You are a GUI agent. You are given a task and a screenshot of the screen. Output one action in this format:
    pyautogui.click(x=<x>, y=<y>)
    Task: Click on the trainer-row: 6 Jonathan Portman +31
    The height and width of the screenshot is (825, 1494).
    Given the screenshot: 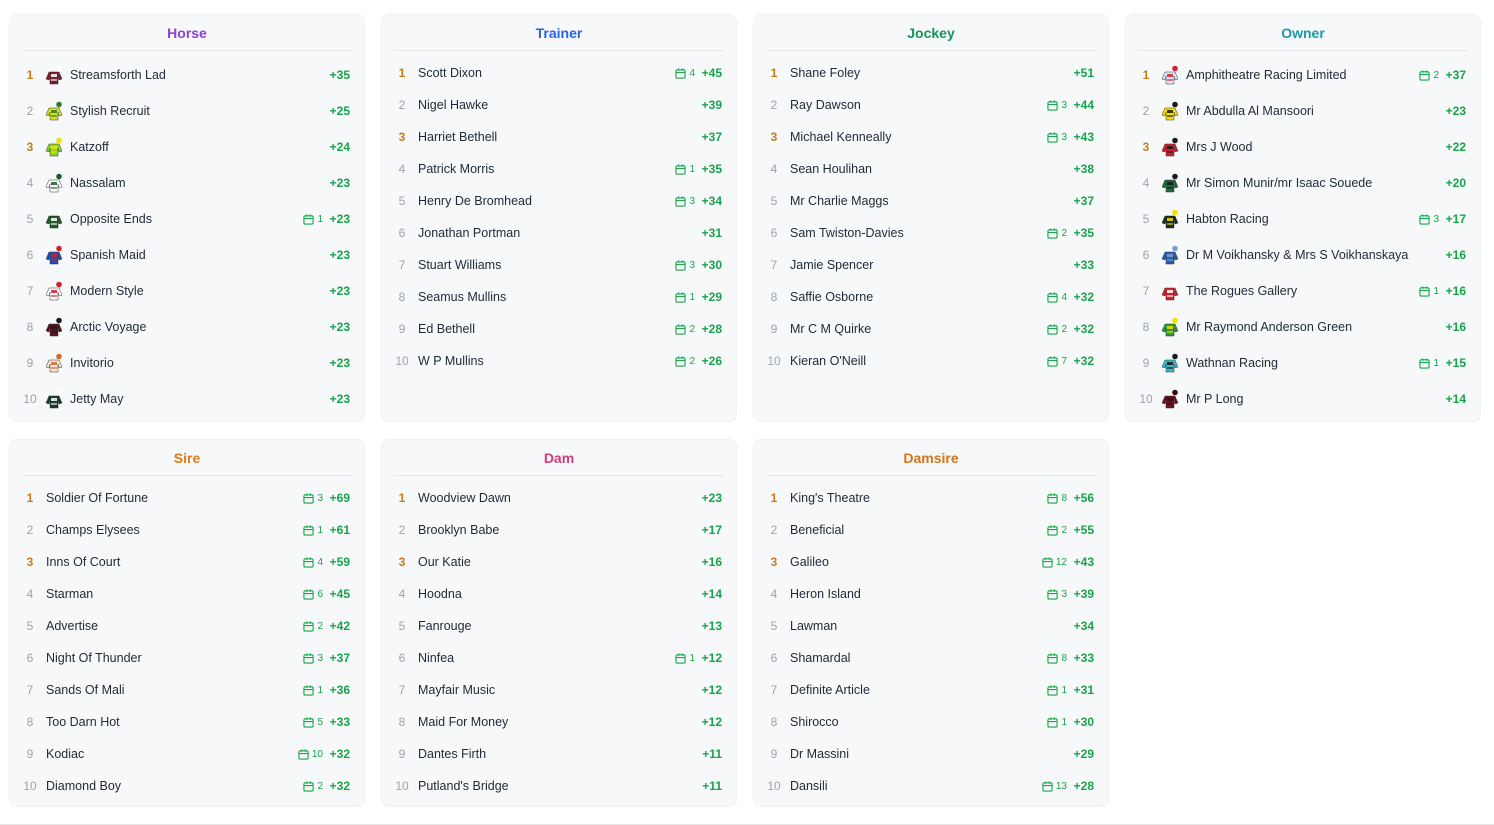 What is the action you would take?
    pyautogui.click(x=559, y=233)
    